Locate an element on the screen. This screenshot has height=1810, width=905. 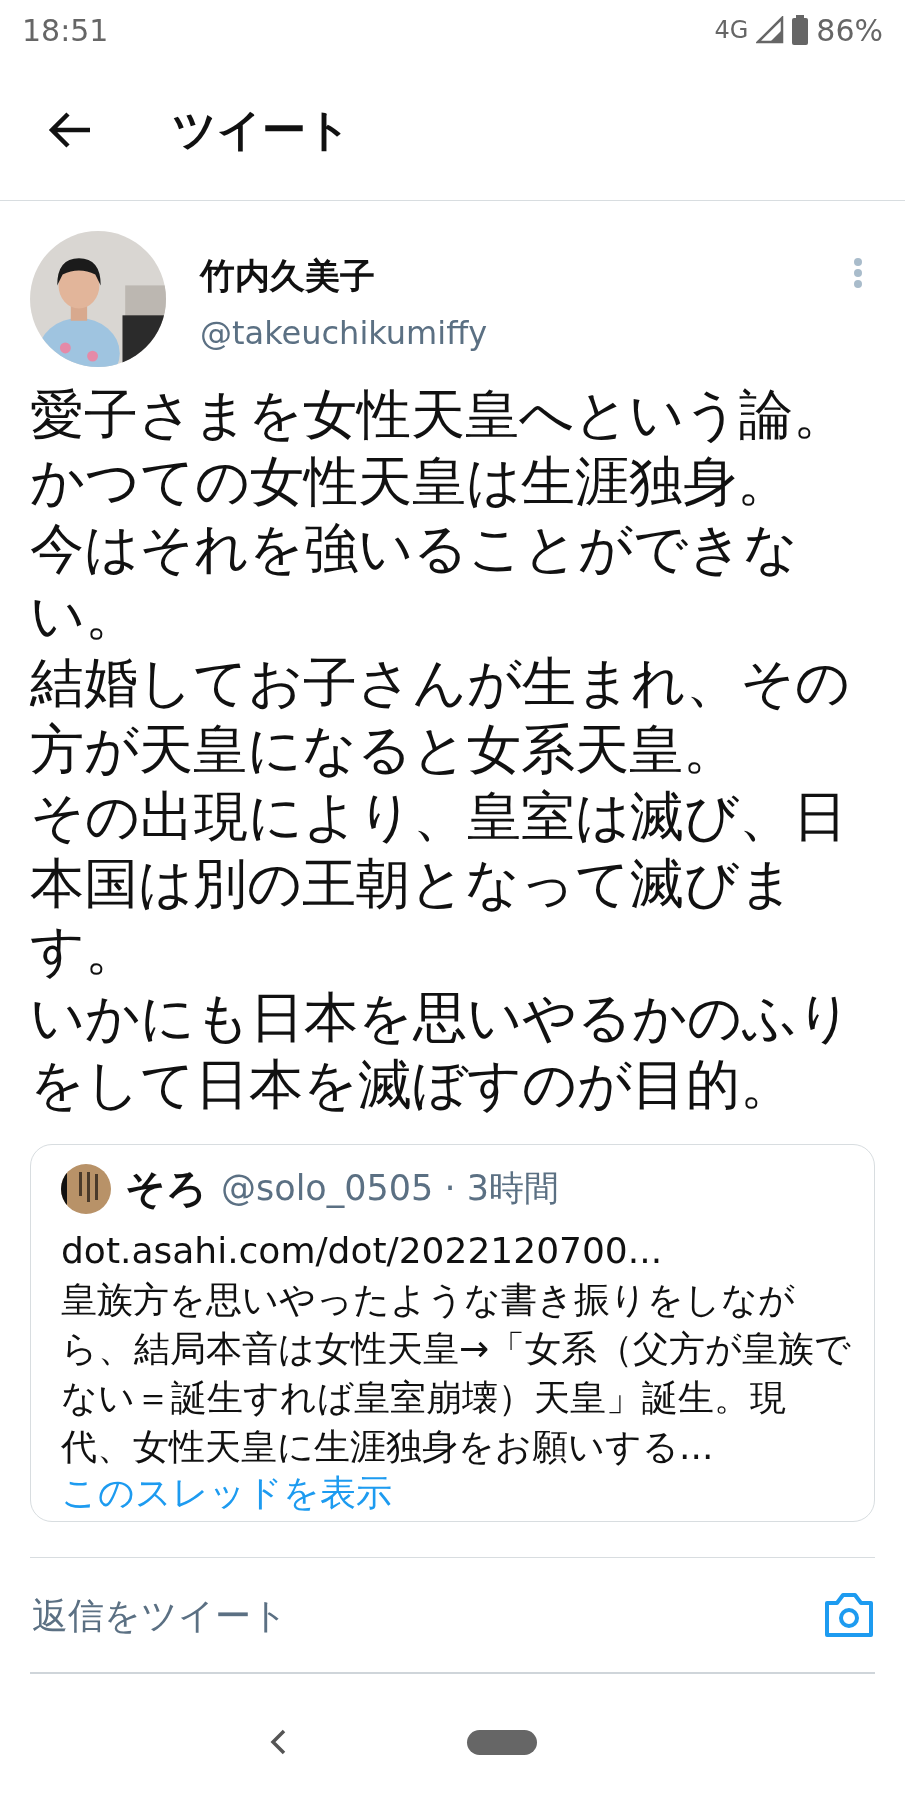
signal-icon is located at coordinates (770, 30).